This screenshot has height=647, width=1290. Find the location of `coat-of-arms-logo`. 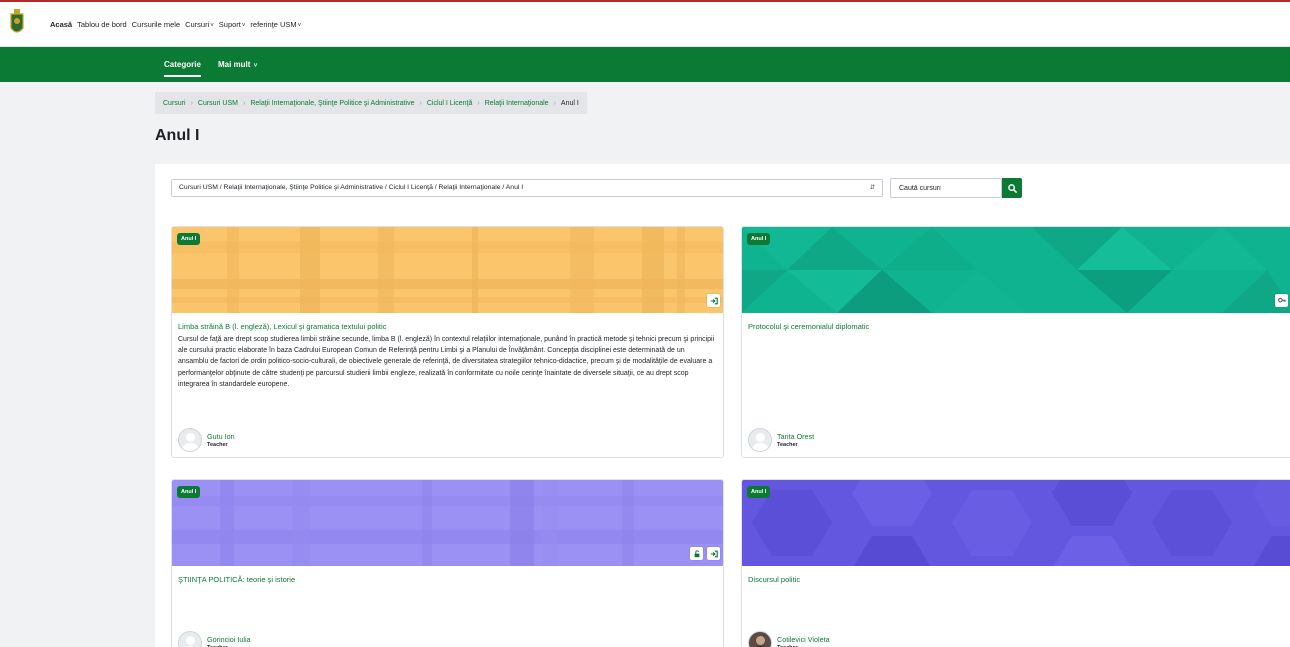

coat-of-arms-logo is located at coordinates (17, 23).